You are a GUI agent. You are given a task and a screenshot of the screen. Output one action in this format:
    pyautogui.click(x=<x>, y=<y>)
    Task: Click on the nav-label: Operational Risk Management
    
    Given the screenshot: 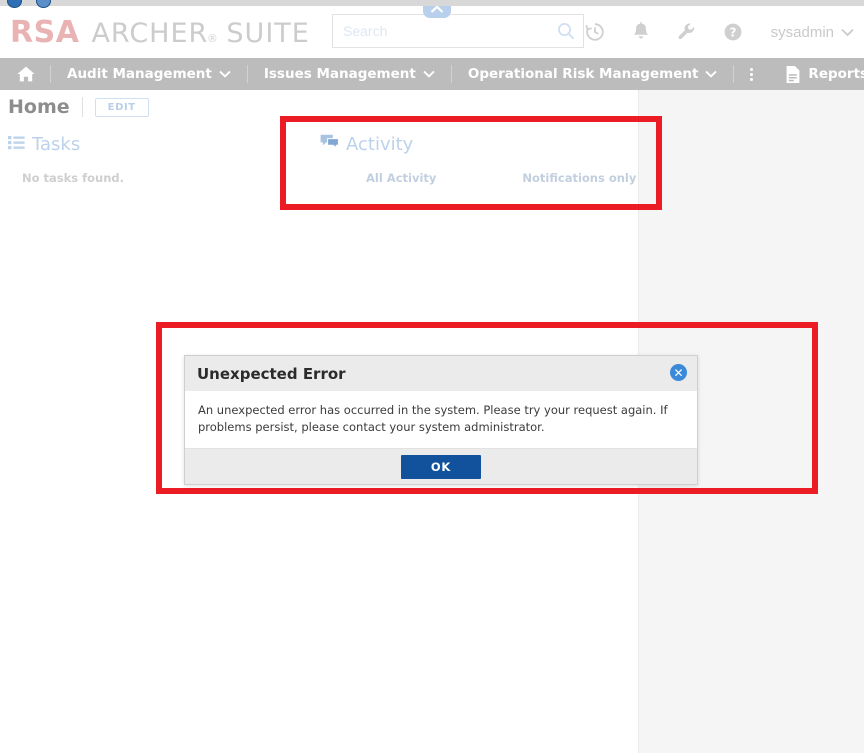 What is the action you would take?
    pyautogui.click(x=583, y=74)
    